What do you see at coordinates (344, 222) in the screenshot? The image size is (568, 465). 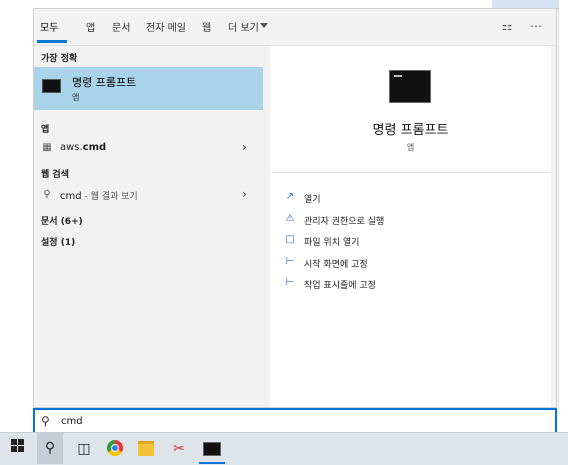 I see `action-label: 관리자 권한으로 실행` at bounding box center [344, 222].